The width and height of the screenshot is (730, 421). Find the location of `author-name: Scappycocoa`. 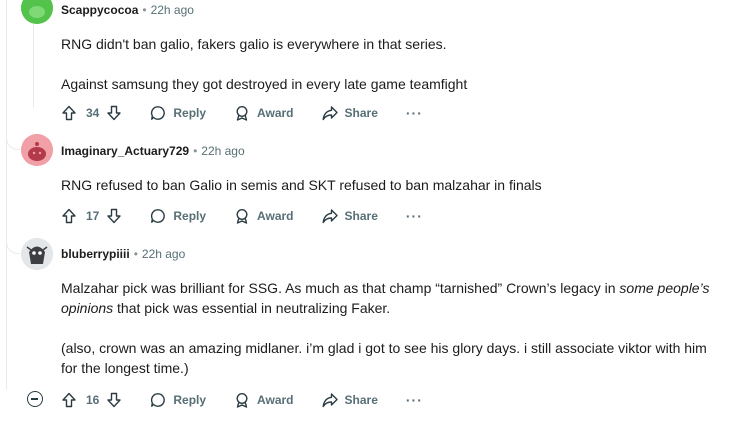

author-name: Scappycocoa is located at coordinates (99, 10).